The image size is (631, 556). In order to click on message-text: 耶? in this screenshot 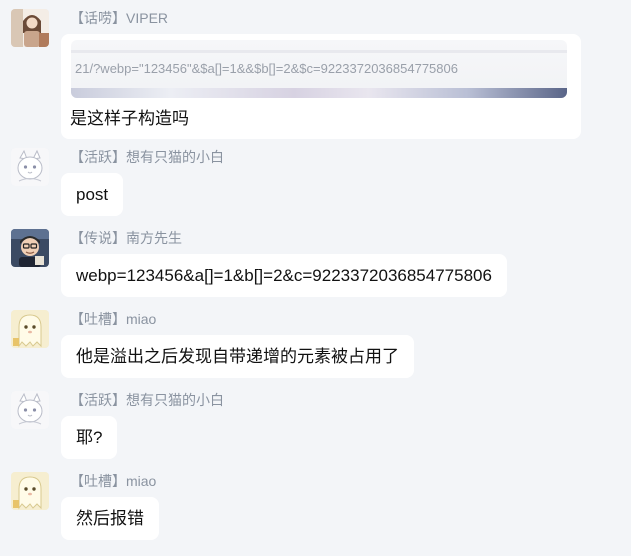, I will do `click(89, 437)`.